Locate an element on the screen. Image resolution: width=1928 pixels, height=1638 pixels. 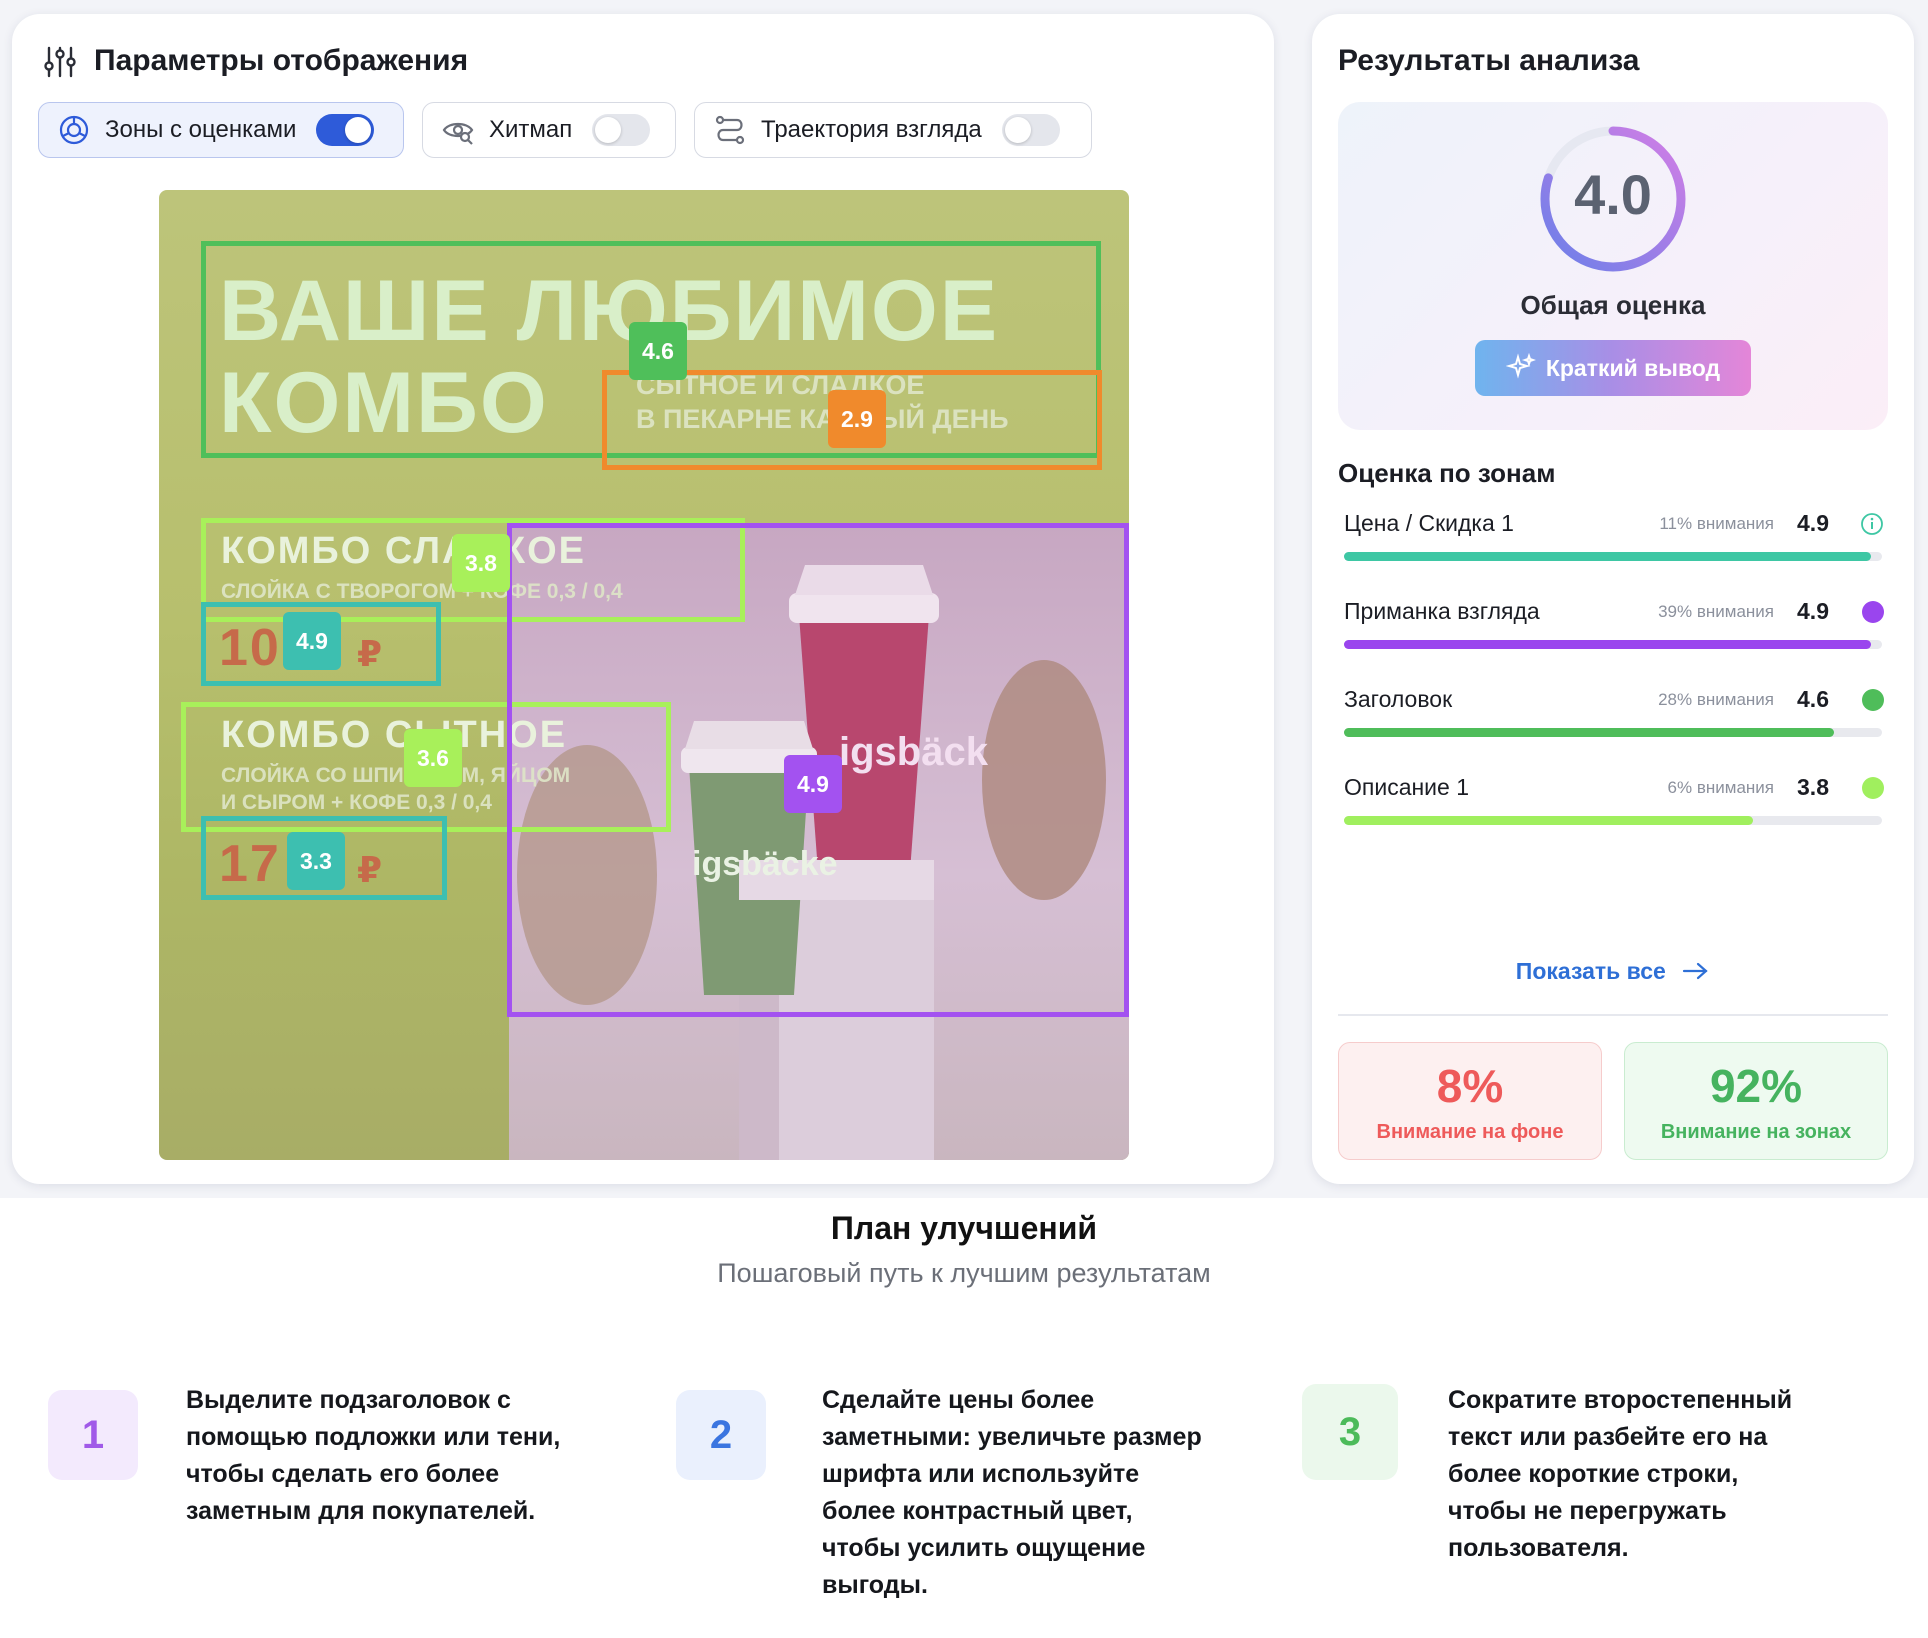
zone-attention: 6% внимания is located at coordinates (1720, 787).